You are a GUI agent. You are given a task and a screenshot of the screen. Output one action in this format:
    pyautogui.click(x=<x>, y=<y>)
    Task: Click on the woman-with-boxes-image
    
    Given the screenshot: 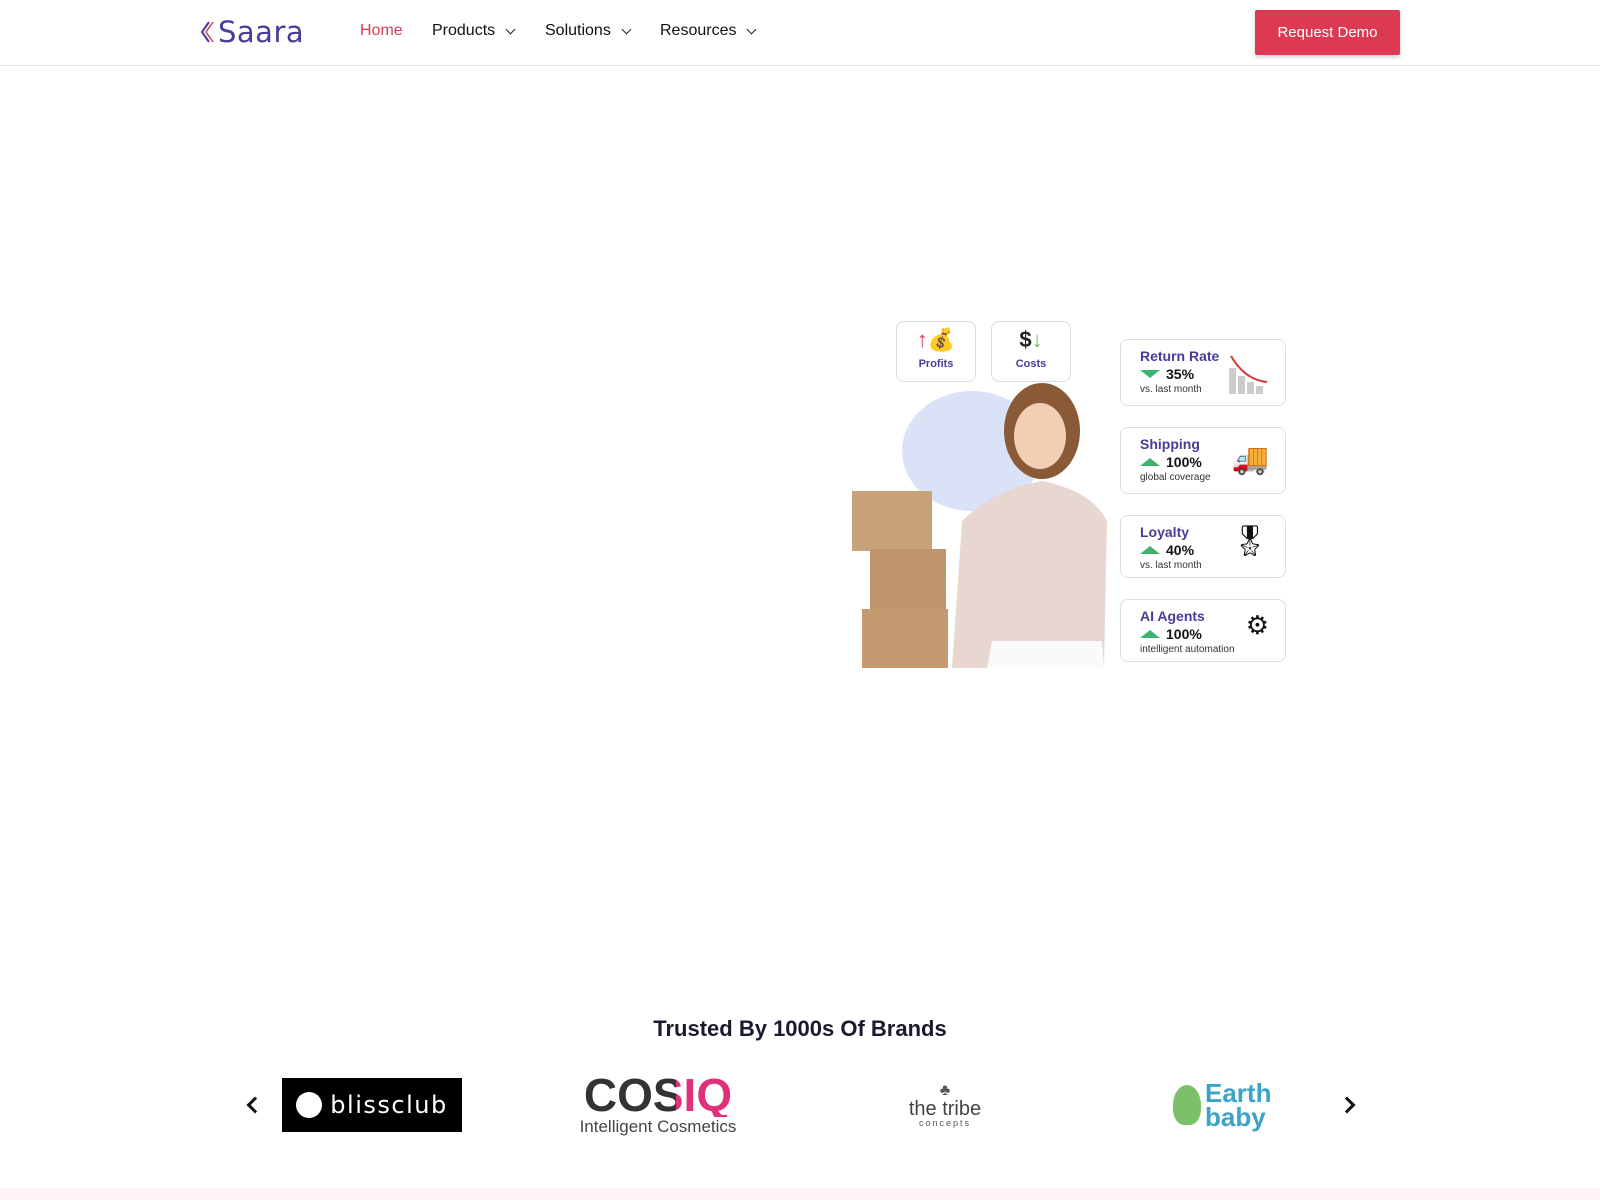 What is the action you would take?
    pyautogui.click(x=979, y=525)
    